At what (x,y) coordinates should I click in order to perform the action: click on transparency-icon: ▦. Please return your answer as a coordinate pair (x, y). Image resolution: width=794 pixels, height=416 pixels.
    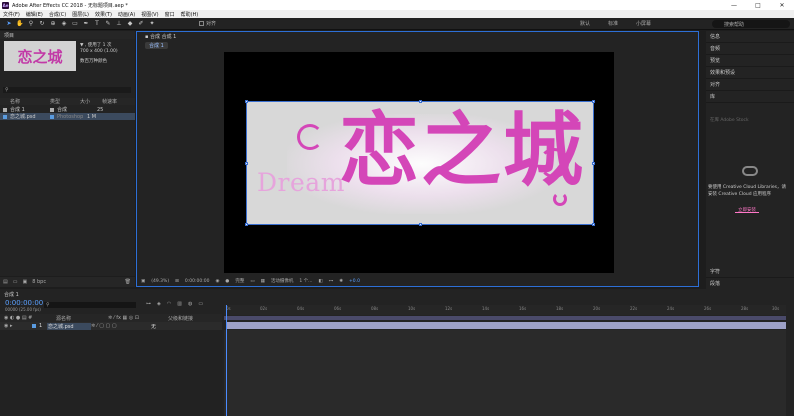
    Looking at the image, I should click on (263, 281).